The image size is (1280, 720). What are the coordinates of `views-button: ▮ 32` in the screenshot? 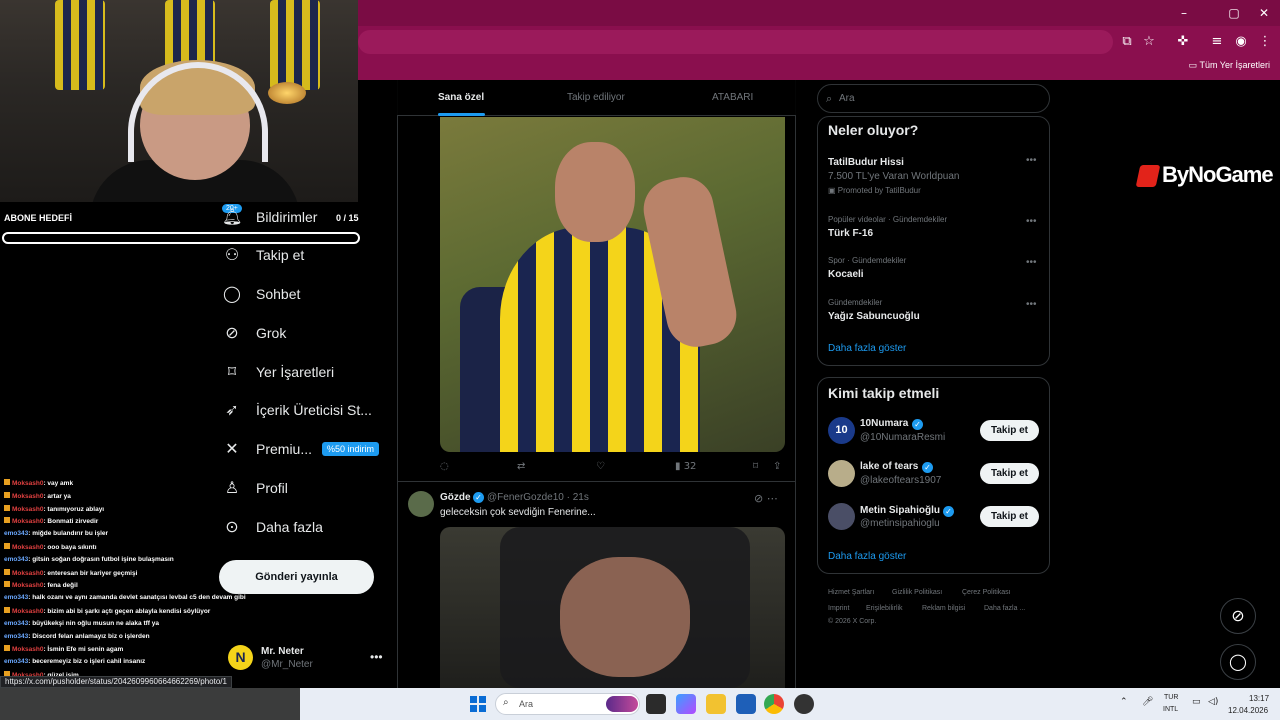 It's located at (685, 466).